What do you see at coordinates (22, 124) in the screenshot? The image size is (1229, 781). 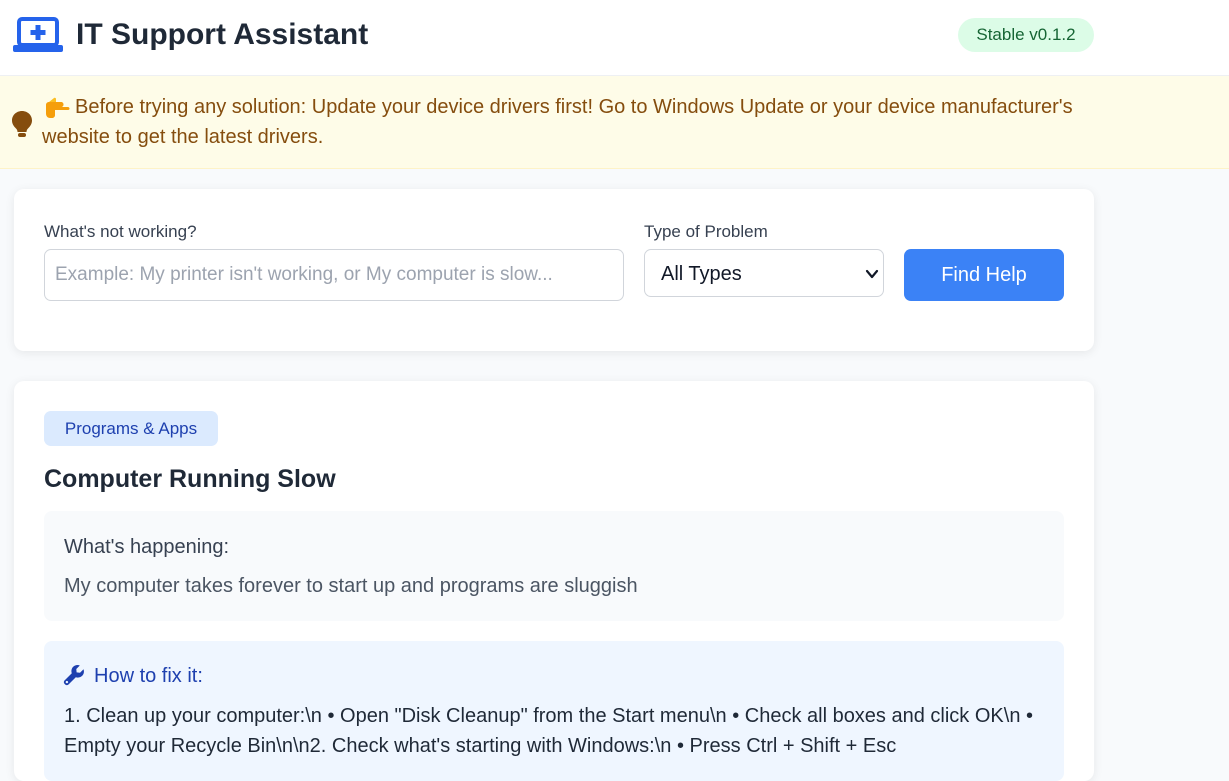 I see `lightbulb-icon` at bounding box center [22, 124].